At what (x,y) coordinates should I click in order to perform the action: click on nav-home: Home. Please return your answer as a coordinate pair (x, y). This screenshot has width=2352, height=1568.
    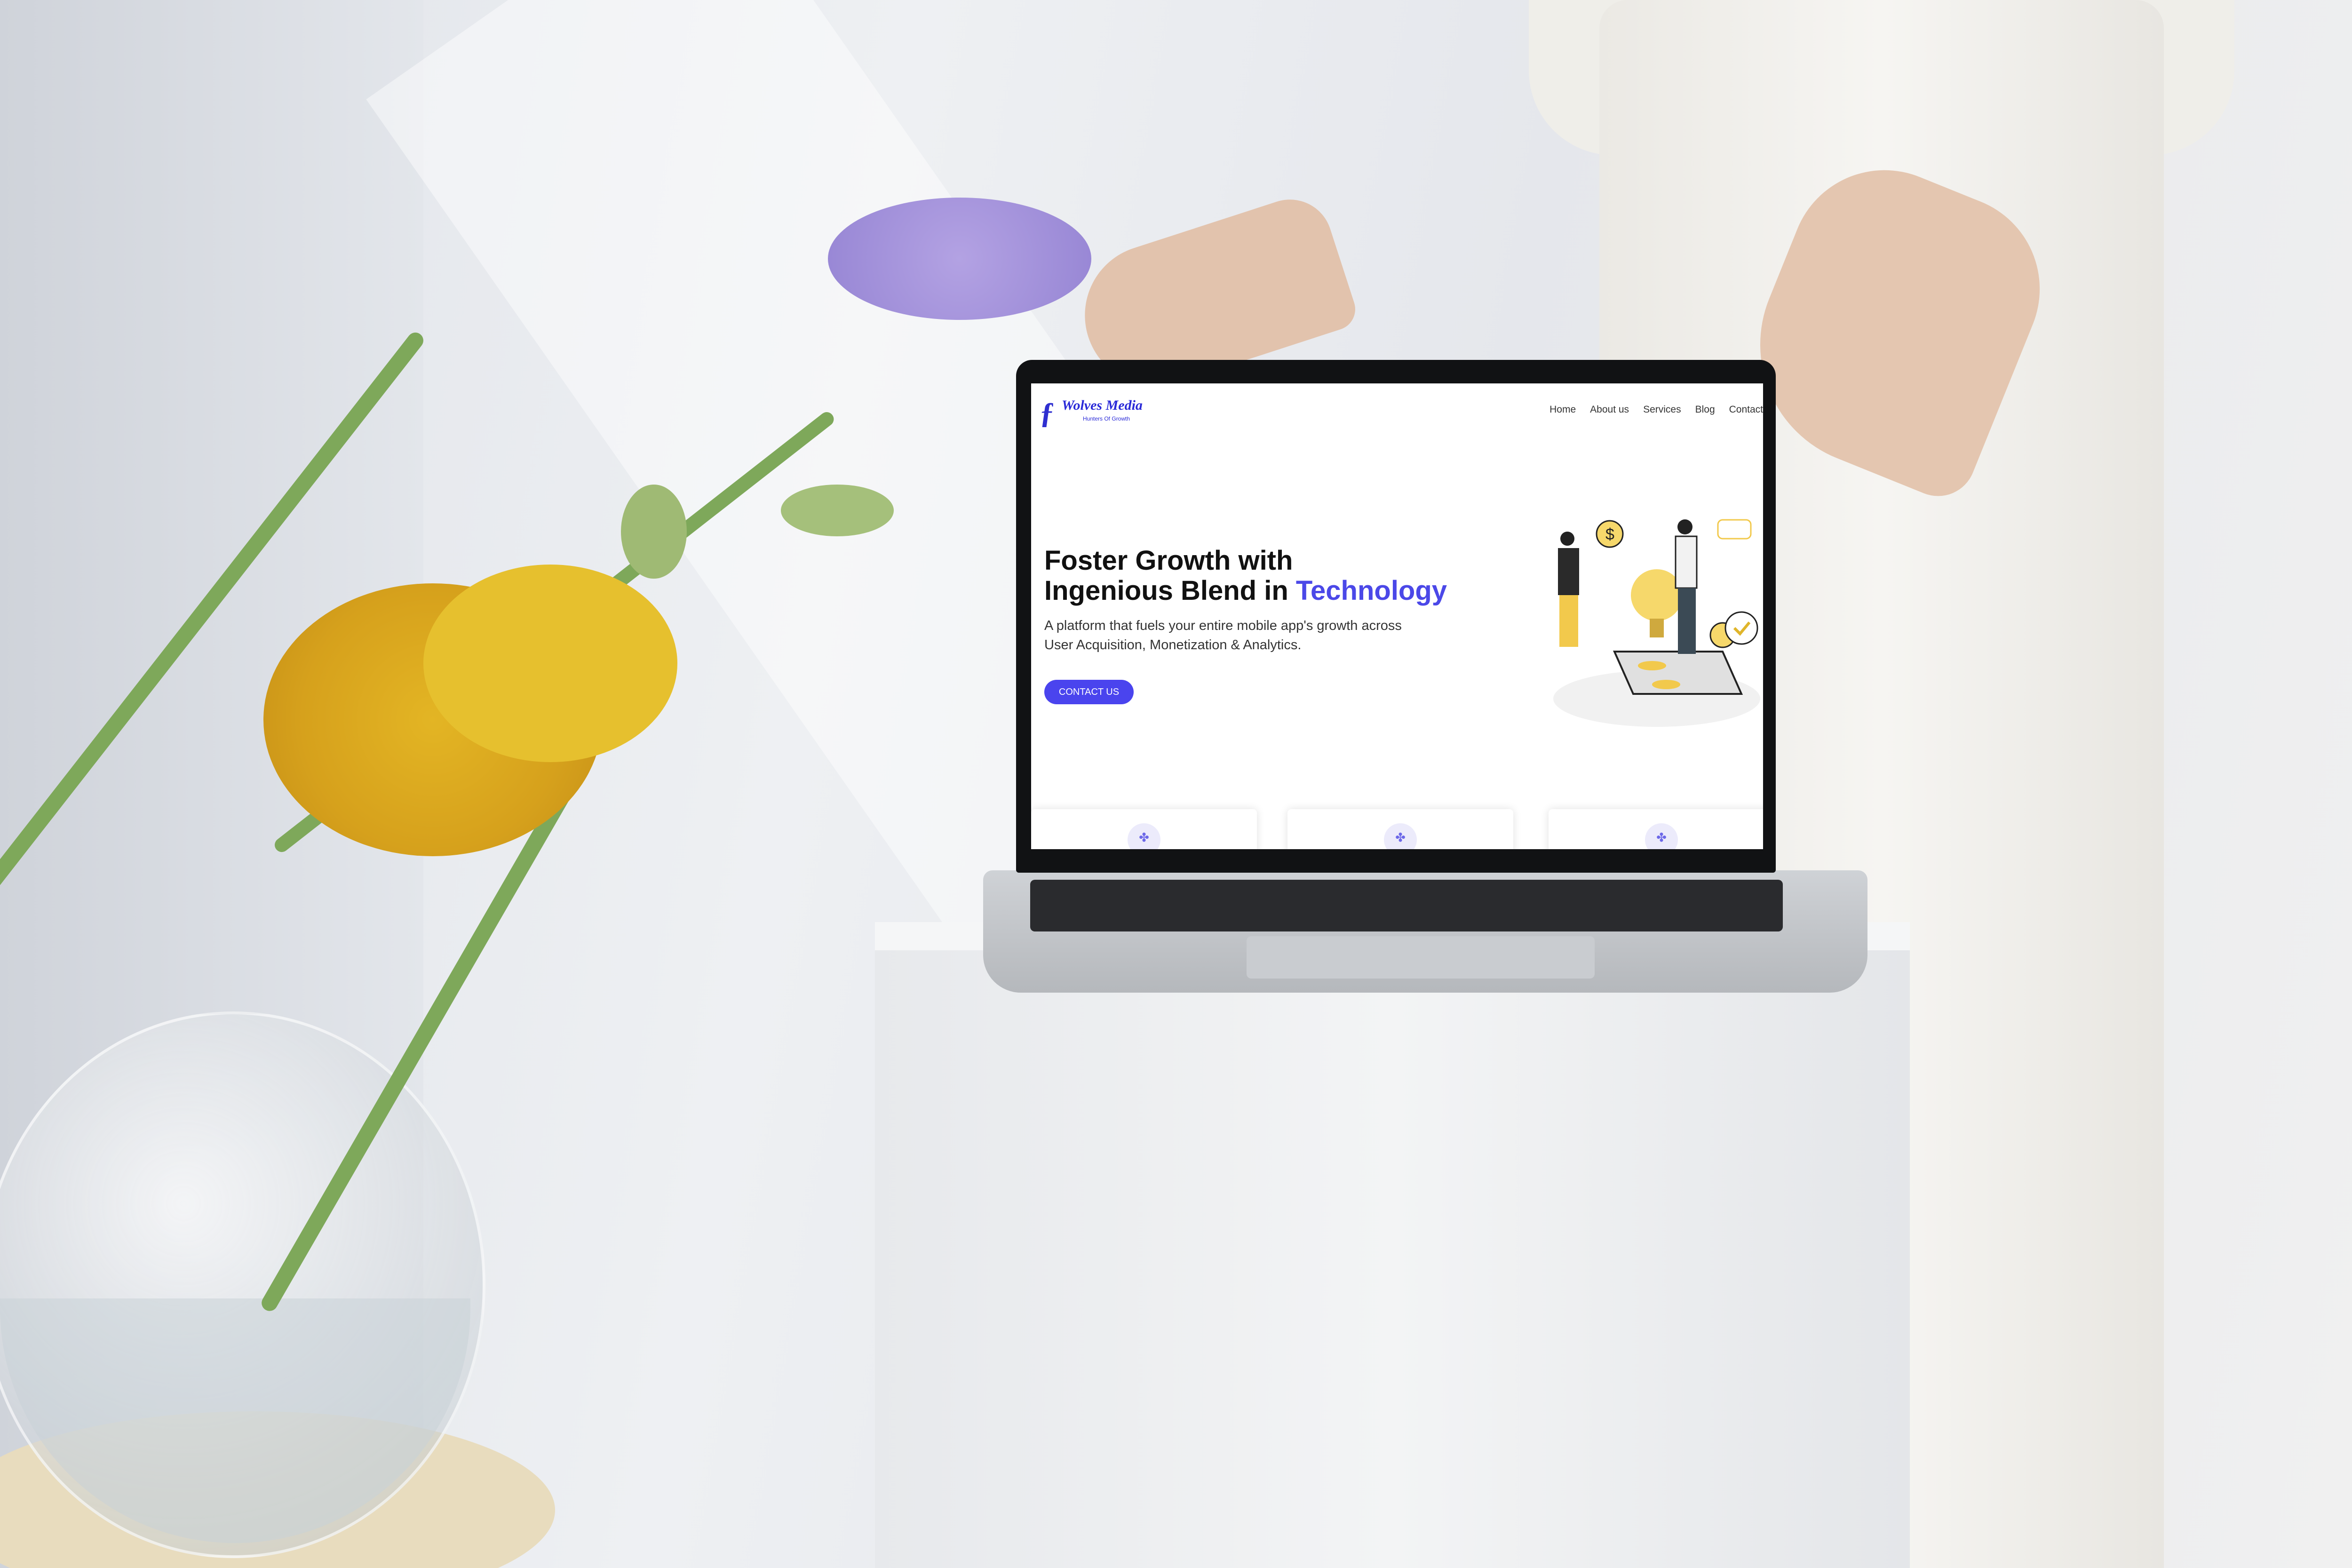
    Looking at the image, I should click on (1562, 409).